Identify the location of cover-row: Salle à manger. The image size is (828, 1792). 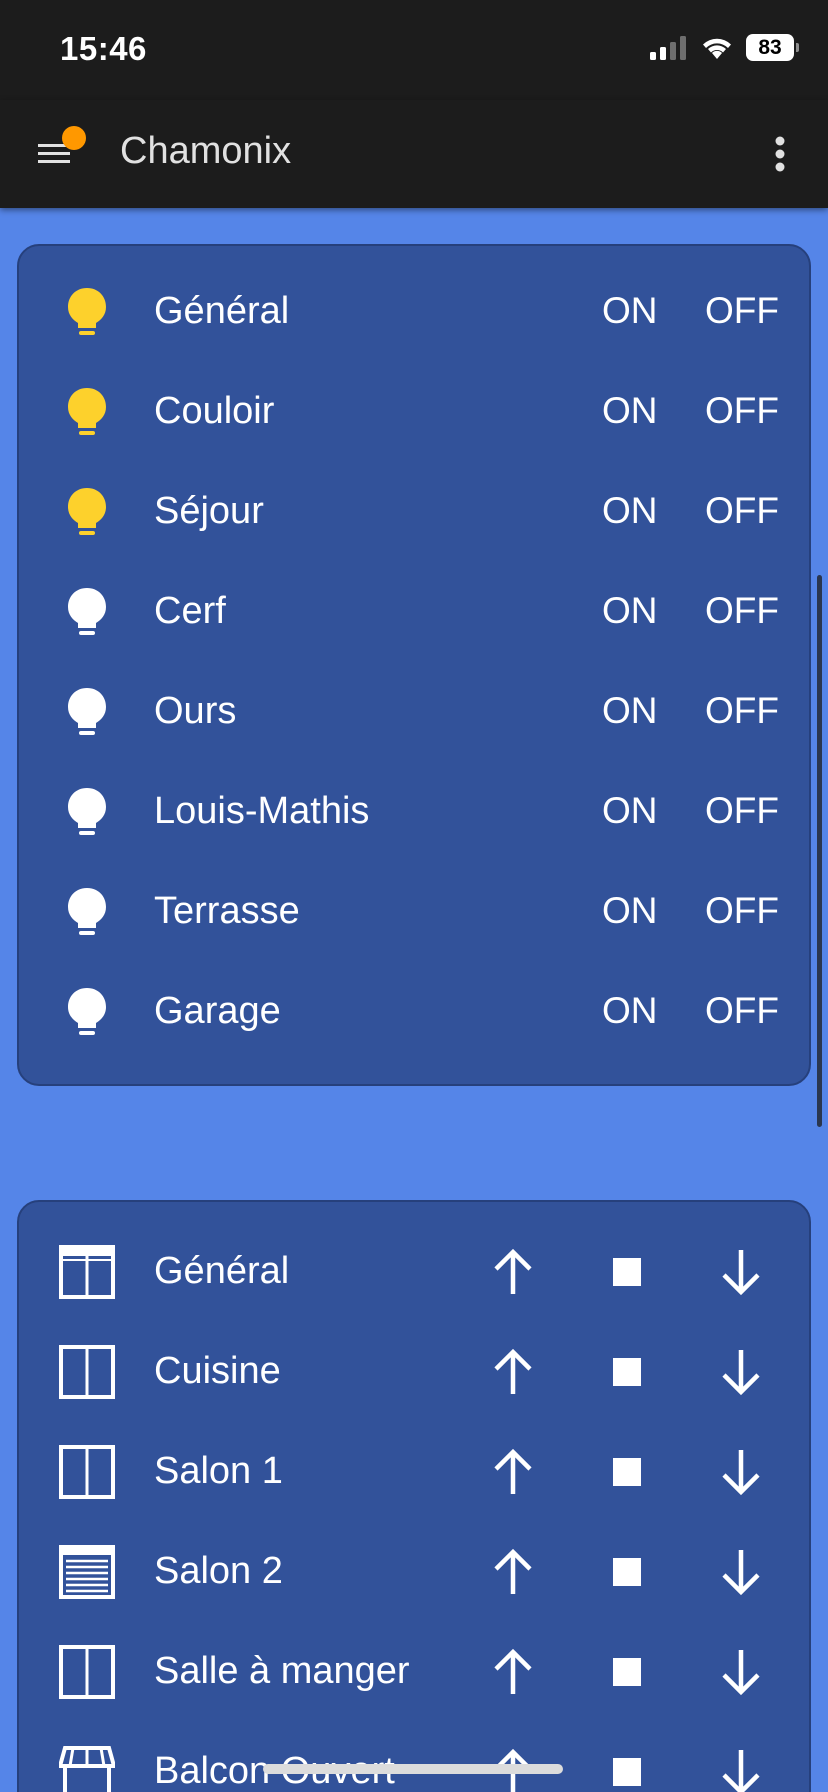
(414, 1672).